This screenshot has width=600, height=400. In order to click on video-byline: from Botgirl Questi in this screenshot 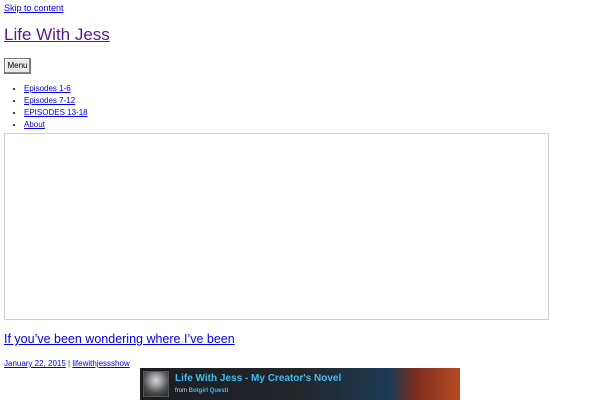, I will do `click(201, 391)`.